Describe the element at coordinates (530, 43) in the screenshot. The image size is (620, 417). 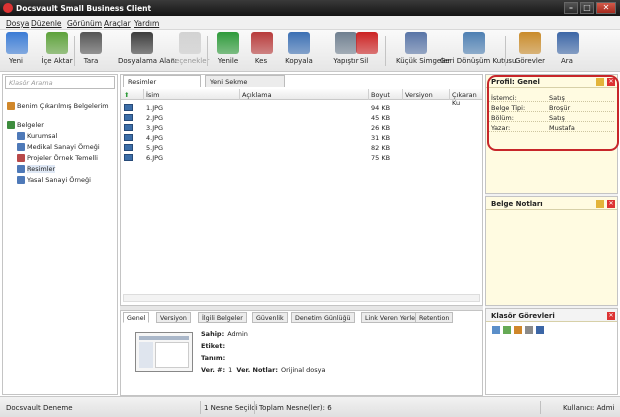
I see `tasks-icon` at that location.